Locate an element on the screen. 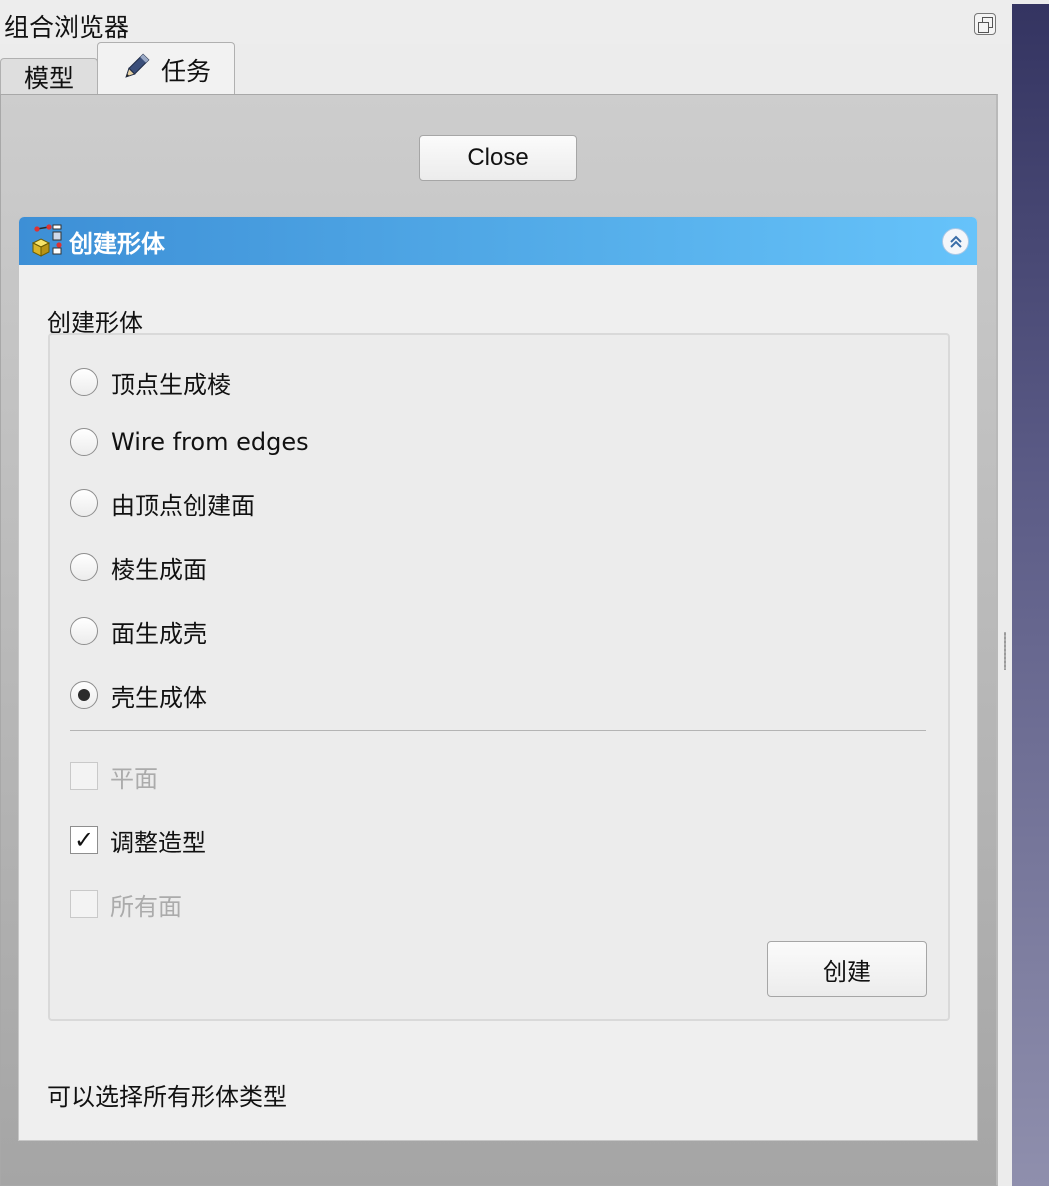  checkbox-label: 调整造型 is located at coordinates (158, 842).